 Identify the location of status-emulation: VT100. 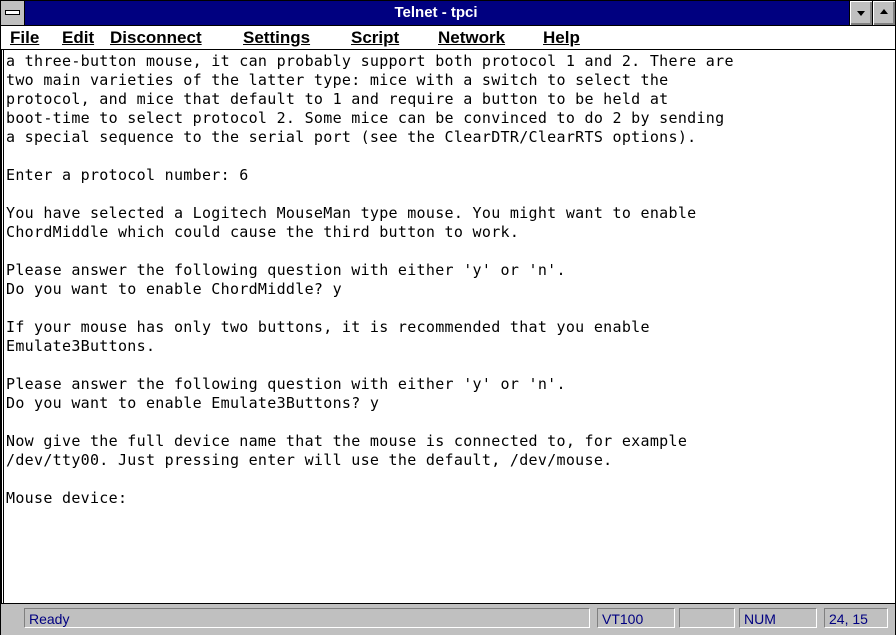
(636, 618).